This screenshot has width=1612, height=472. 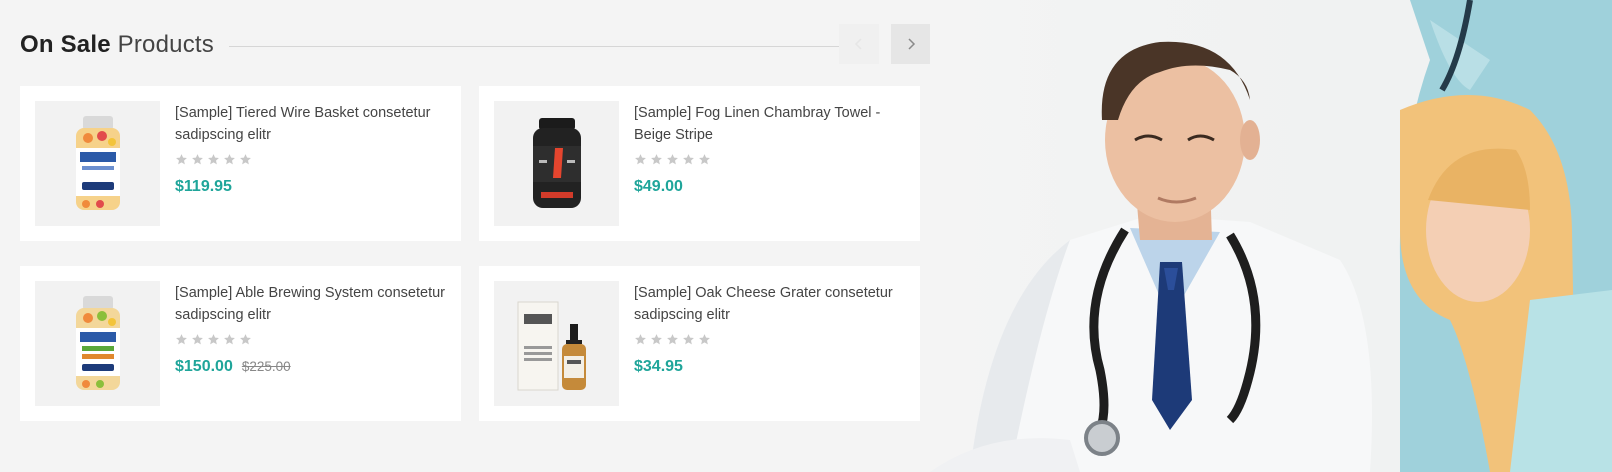 What do you see at coordinates (65, 44) in the screenshot?
I see `section-title-bold: On Sale` at bounding box center [65, 44].